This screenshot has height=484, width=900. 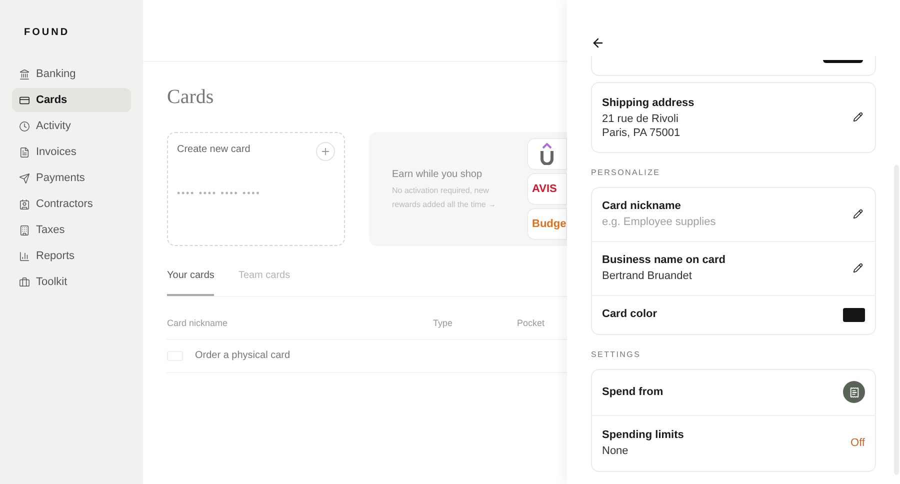 What do you see at coordinates (24, 178) in the screenshot?
I see `send-icon` at bounding box center [24, 178].